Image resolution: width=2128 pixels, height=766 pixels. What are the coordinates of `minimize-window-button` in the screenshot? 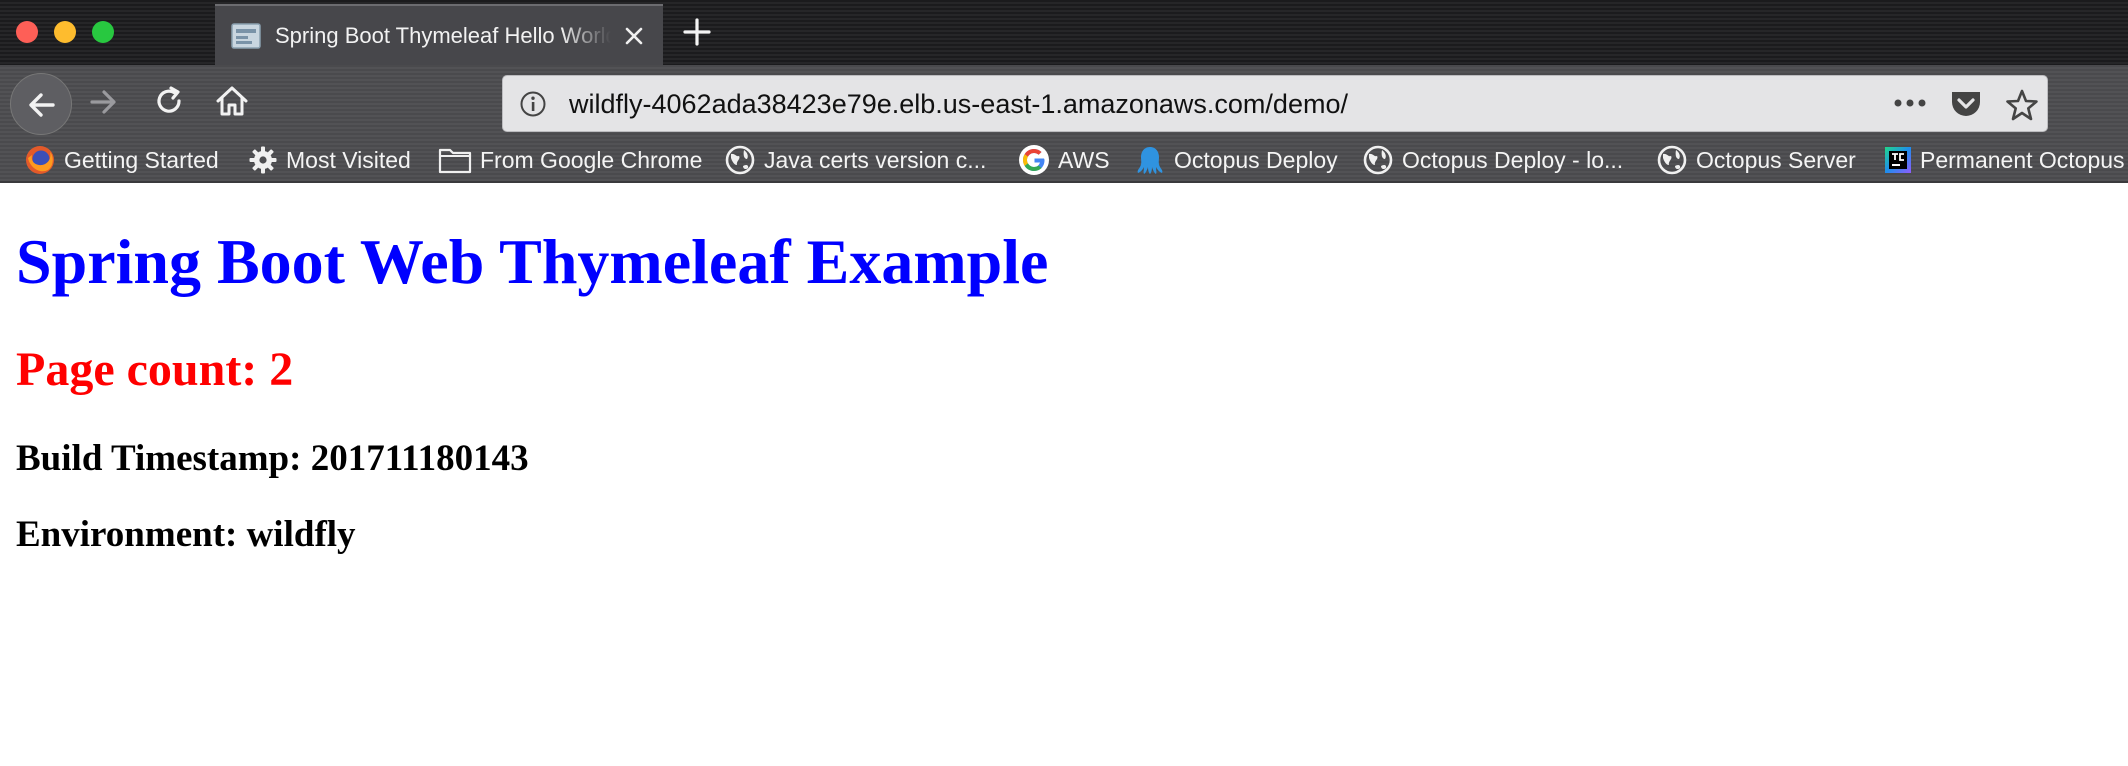 It's located at (65, 32).